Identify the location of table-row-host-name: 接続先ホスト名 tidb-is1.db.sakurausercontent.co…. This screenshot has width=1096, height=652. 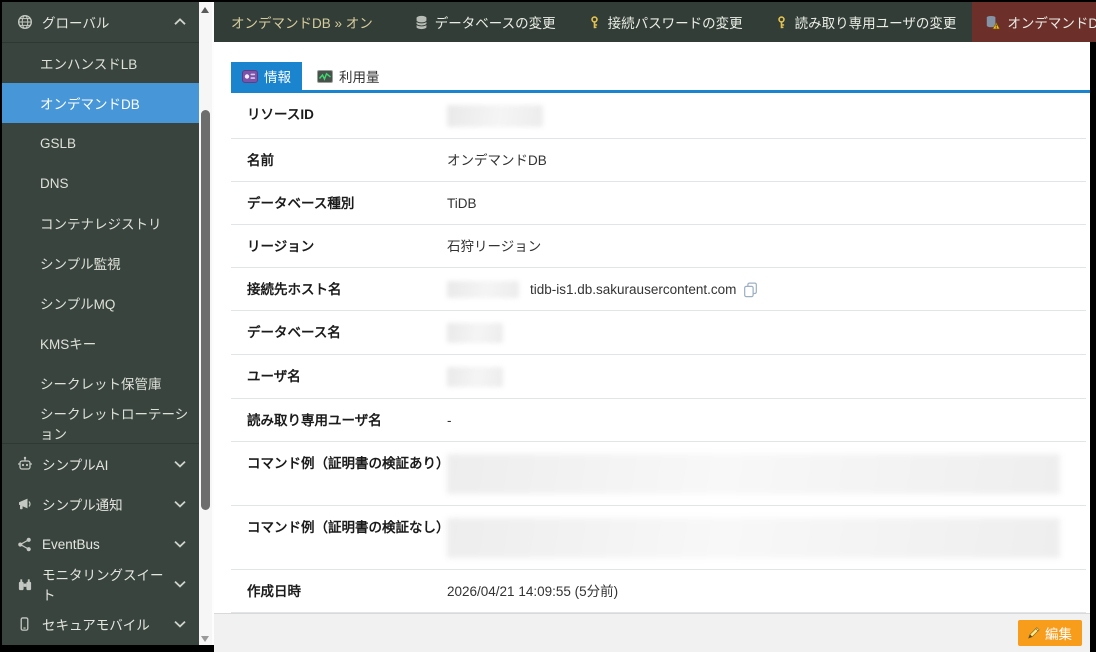
(658, 289).